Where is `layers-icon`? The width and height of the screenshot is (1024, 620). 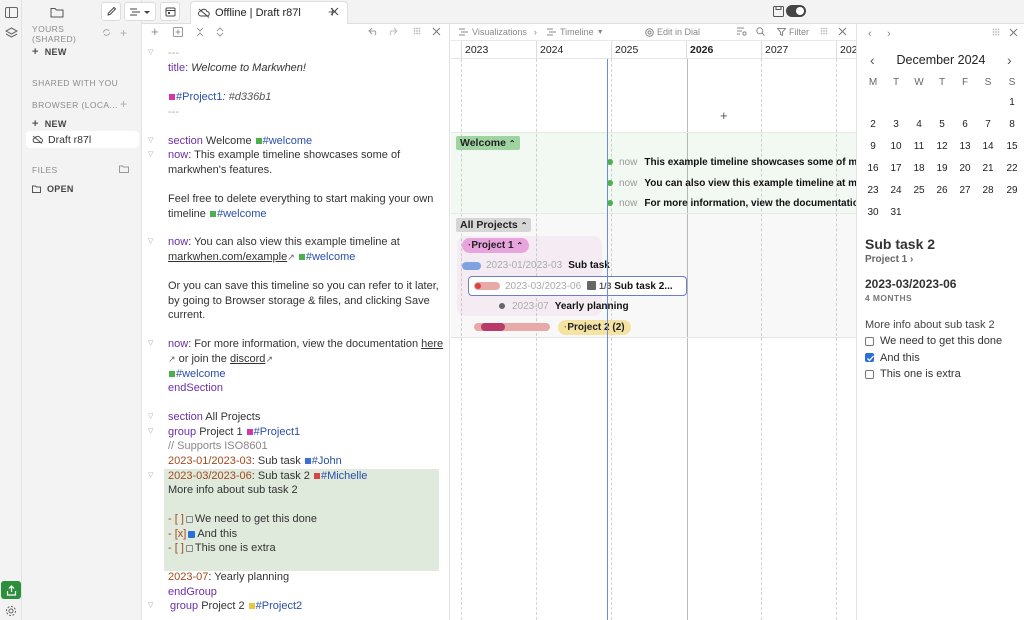 layers-icon is located at coordinates (11, 33).